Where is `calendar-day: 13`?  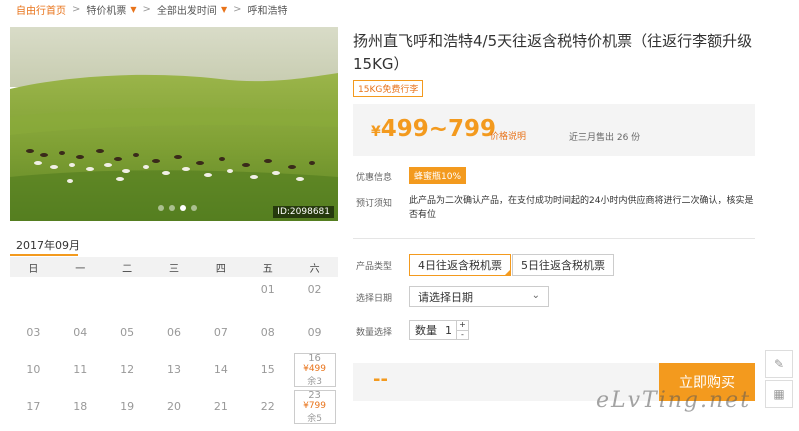 calendar-day: 13 is located at coordinates (173, 369).